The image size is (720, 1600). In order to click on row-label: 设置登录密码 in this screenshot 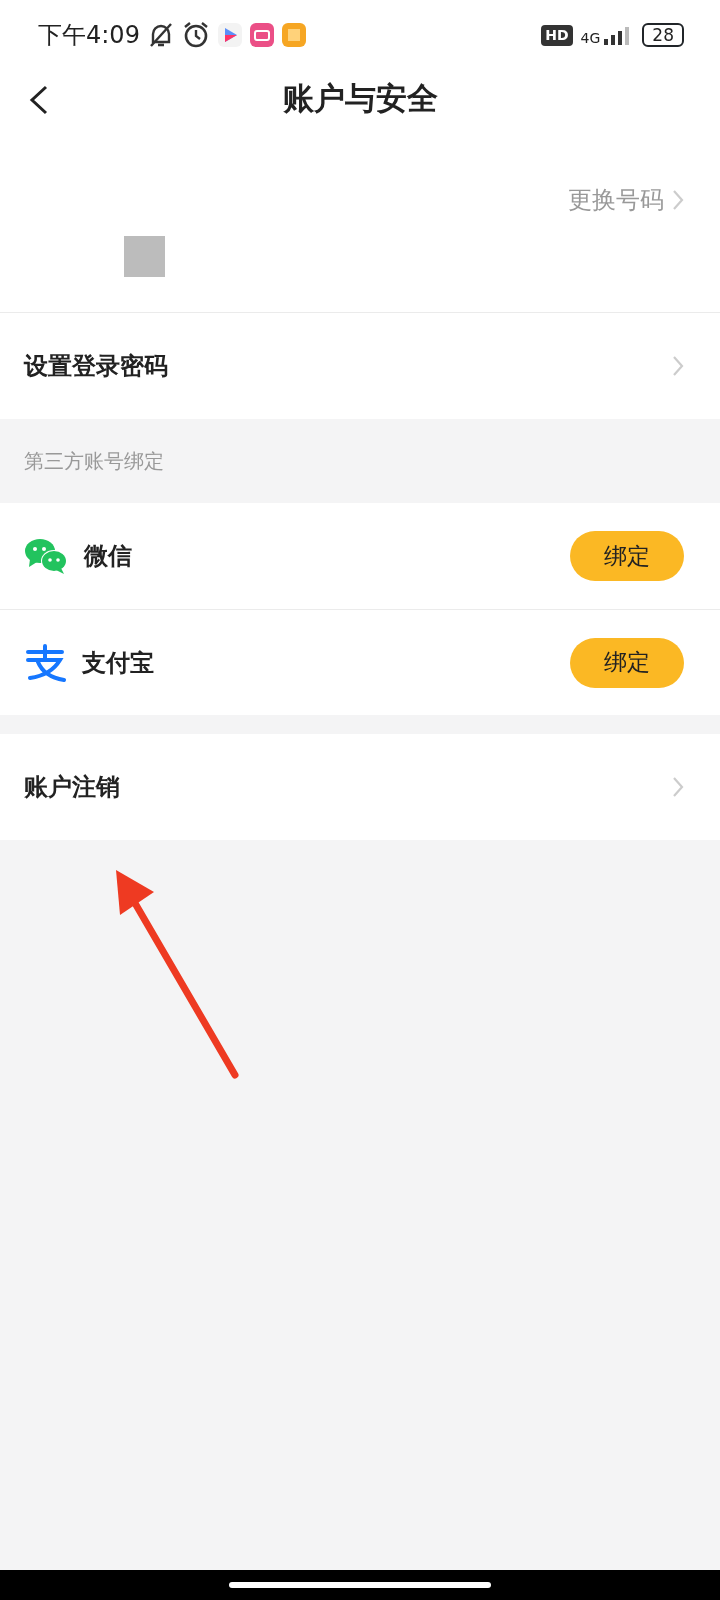, I will do `click(96, 366)`.